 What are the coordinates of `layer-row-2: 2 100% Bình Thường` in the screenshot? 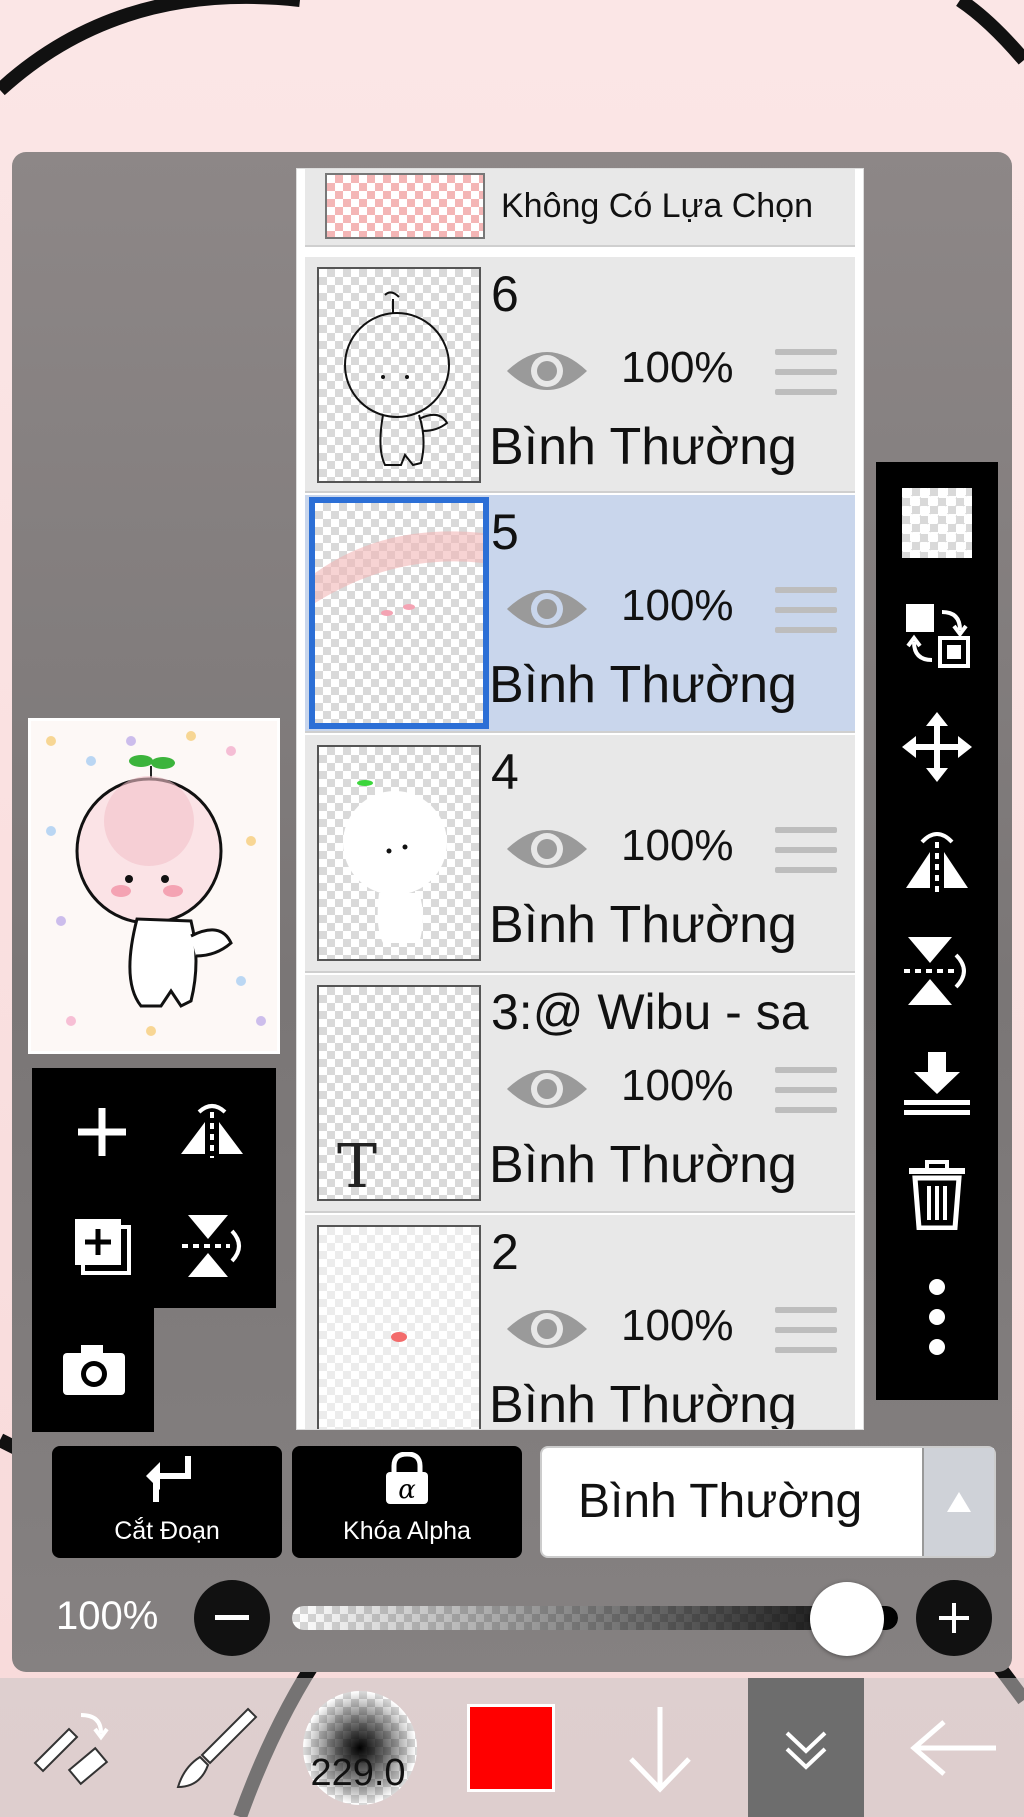 It's located at (580, 1322).